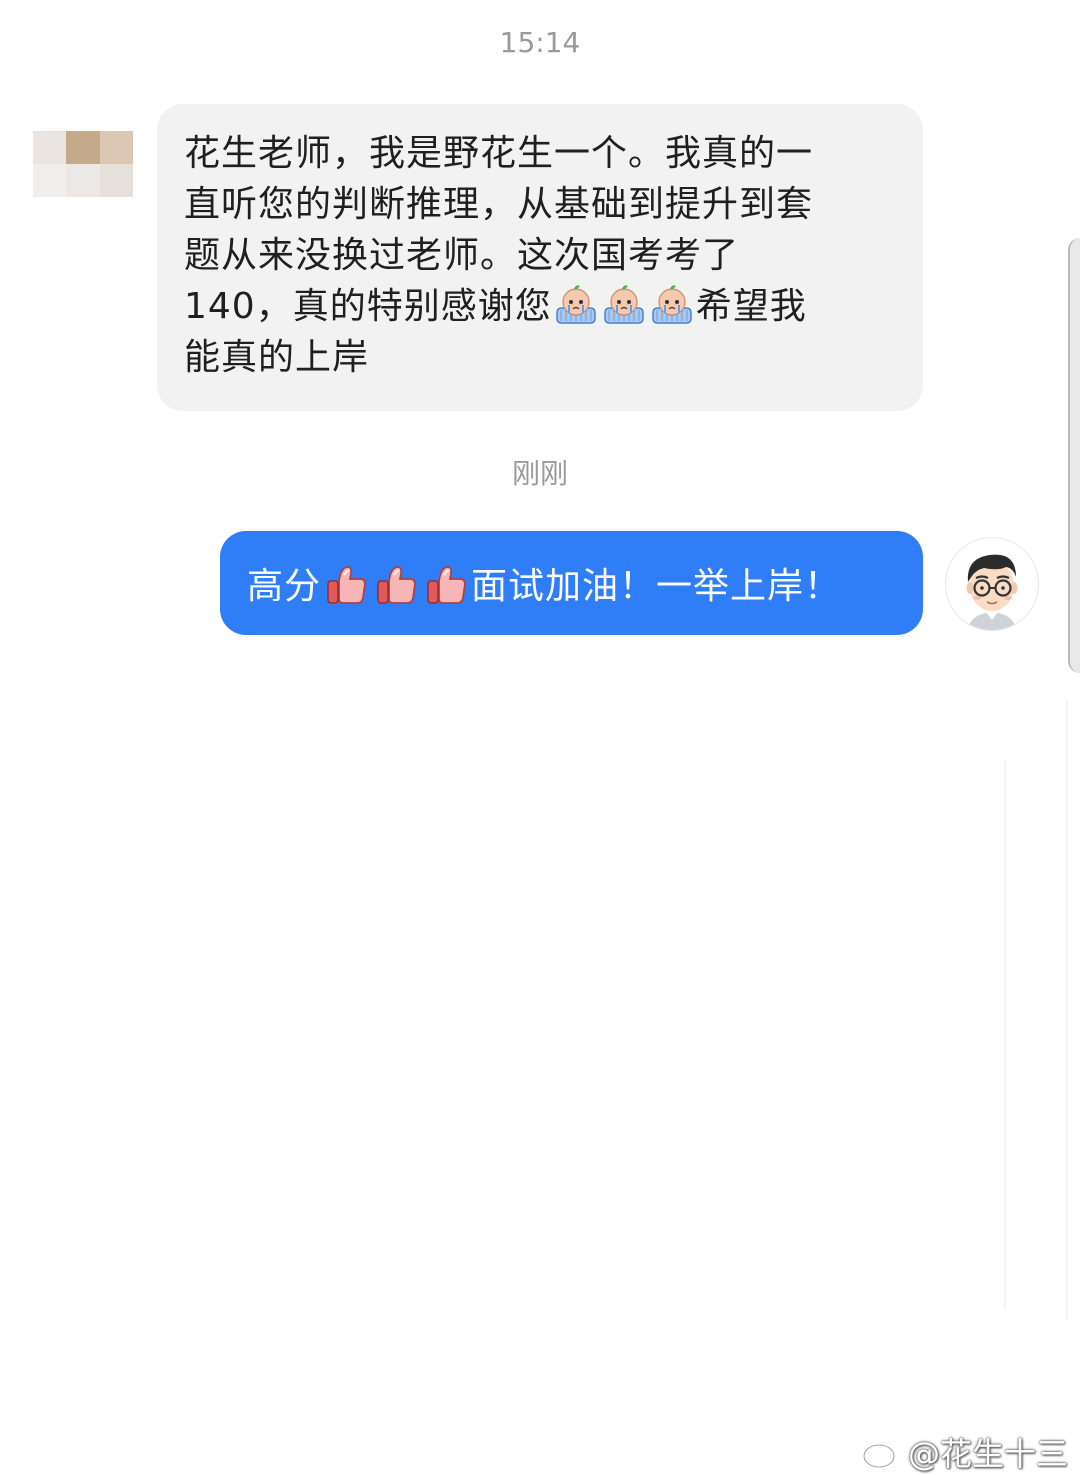 This screenshot has width=1080, height=1475. Describe the element at coordinates (462, 255) in the screenshot. I see `message-line-3: 题从来没换过老师。这次国考考了` at that location.